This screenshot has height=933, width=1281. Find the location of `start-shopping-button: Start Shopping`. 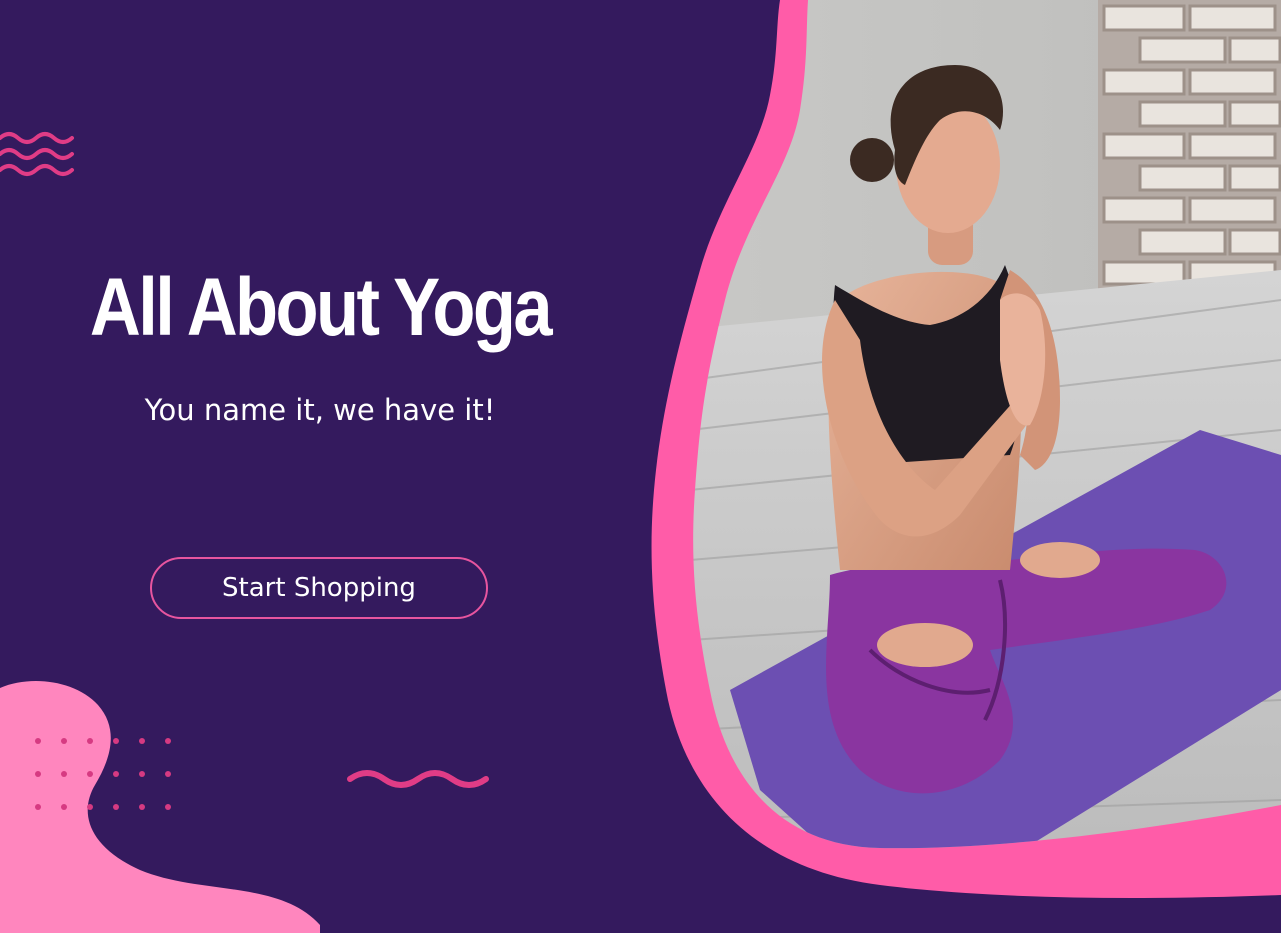

start-shopping-button: Start Shopping is located at coordinates (319, 588).